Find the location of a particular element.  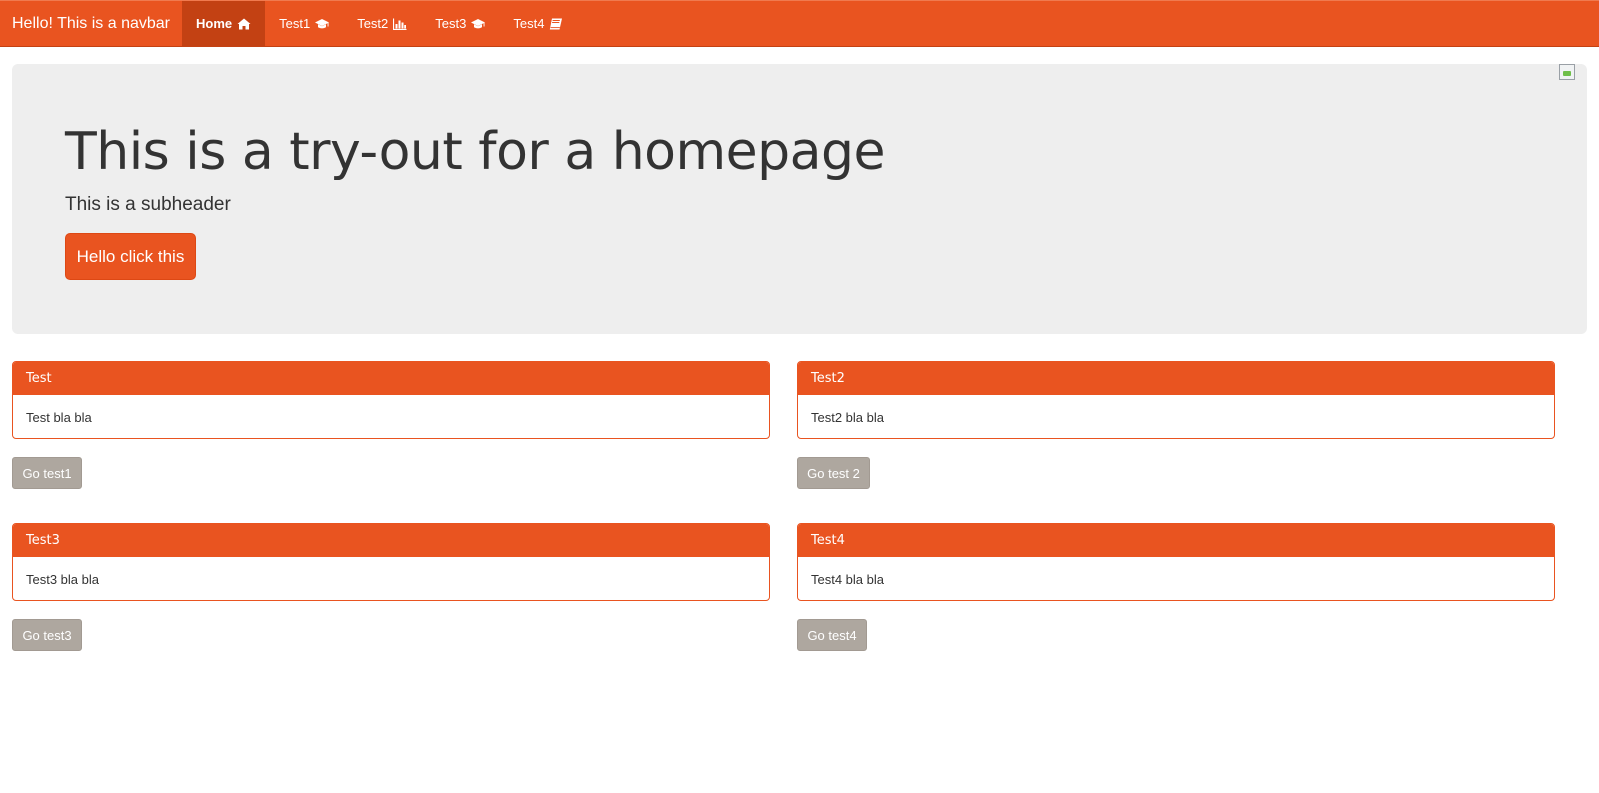

panel-body: Test4 bla bla is located at coordinates (847, 579).